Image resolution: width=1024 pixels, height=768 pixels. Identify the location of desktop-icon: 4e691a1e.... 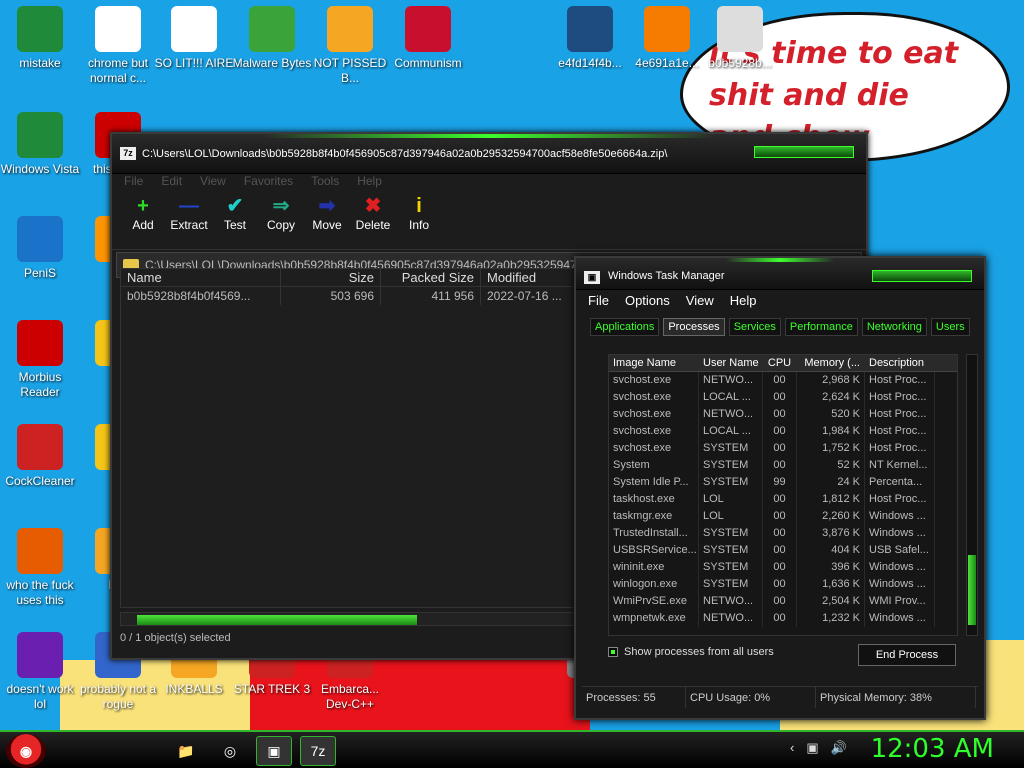
(667, 38).